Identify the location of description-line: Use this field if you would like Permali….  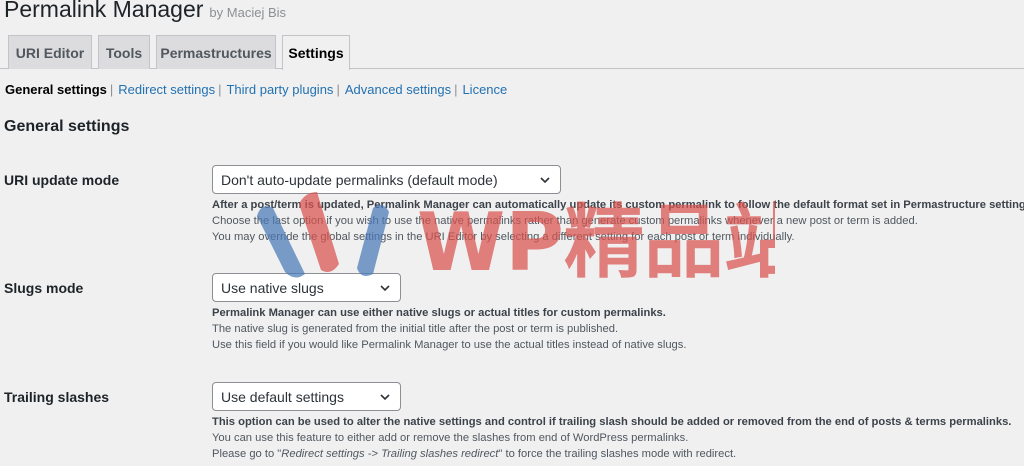
(449, 345).